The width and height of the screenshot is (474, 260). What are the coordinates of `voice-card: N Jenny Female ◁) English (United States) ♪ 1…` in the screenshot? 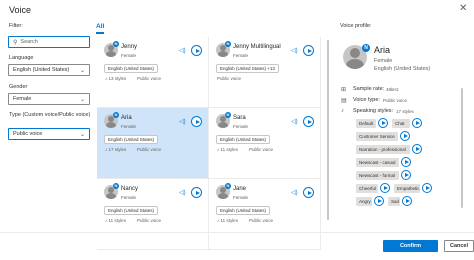 It's located at (153, 72).